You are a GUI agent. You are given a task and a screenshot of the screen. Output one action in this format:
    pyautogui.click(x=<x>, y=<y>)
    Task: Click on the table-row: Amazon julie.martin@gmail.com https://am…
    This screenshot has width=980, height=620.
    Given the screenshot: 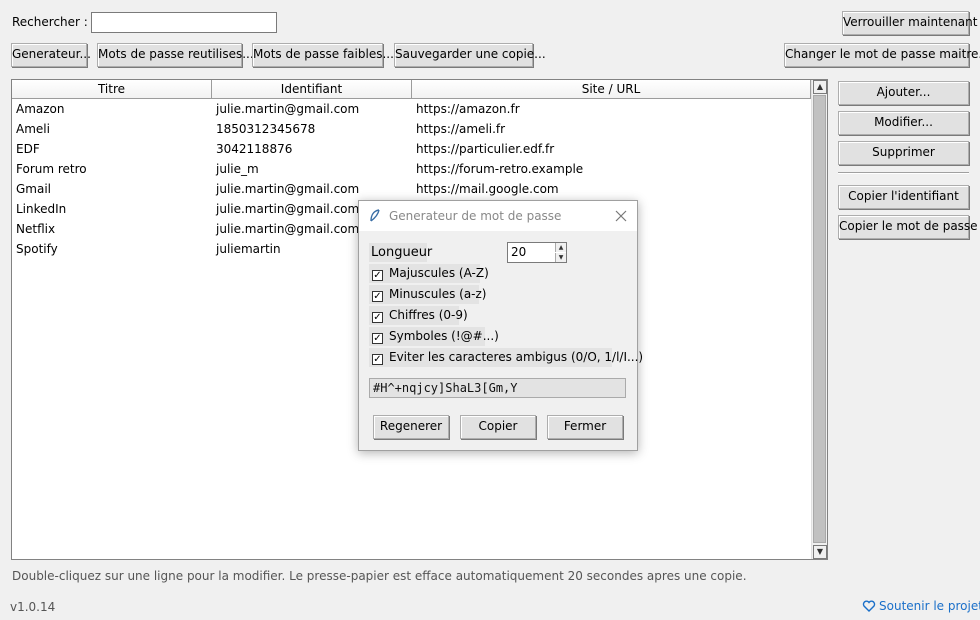 What is the action you would take?
    pyautogui.click(x=411, y=109)
    